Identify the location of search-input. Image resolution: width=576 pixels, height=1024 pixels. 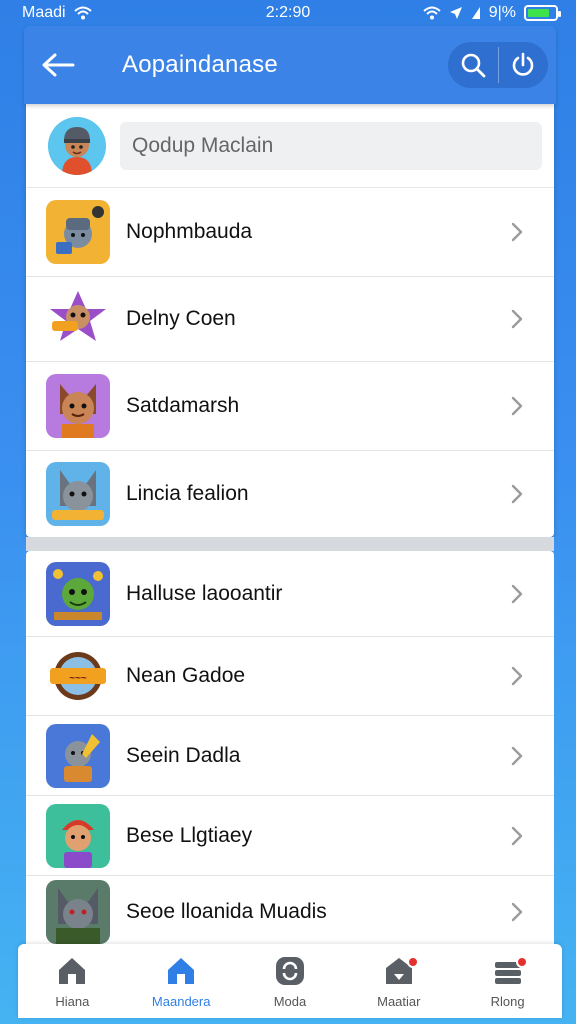
(331, 145).